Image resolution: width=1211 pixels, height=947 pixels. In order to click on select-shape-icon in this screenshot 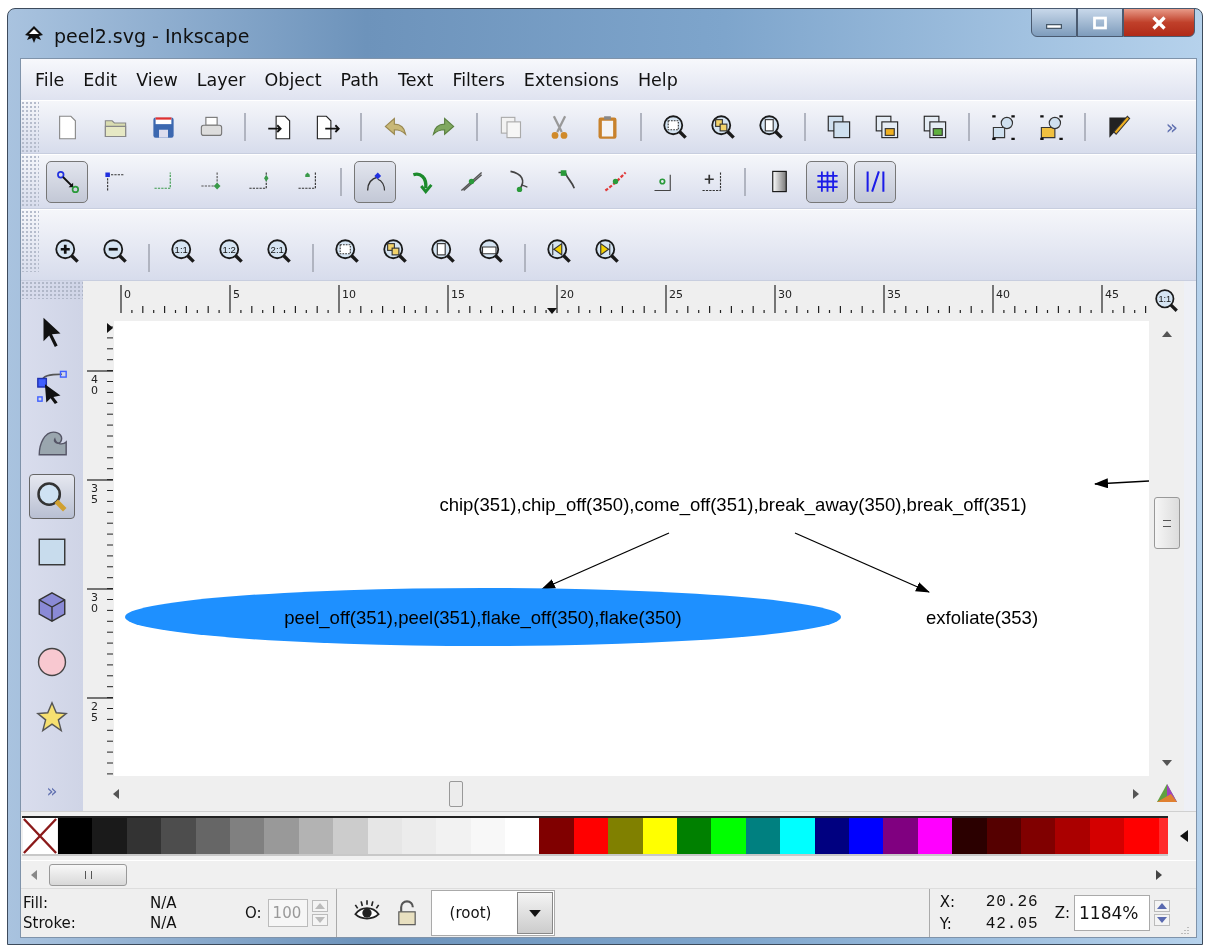, I will do `click(1003, 127)`.